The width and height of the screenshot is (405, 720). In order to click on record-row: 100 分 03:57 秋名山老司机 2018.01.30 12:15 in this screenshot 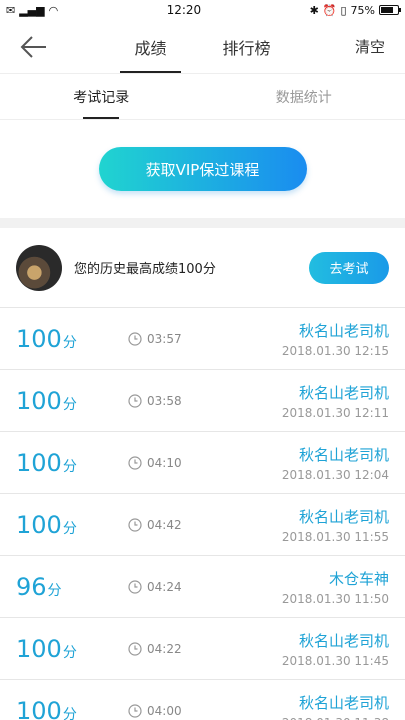, I will do `click(202, 339)`.